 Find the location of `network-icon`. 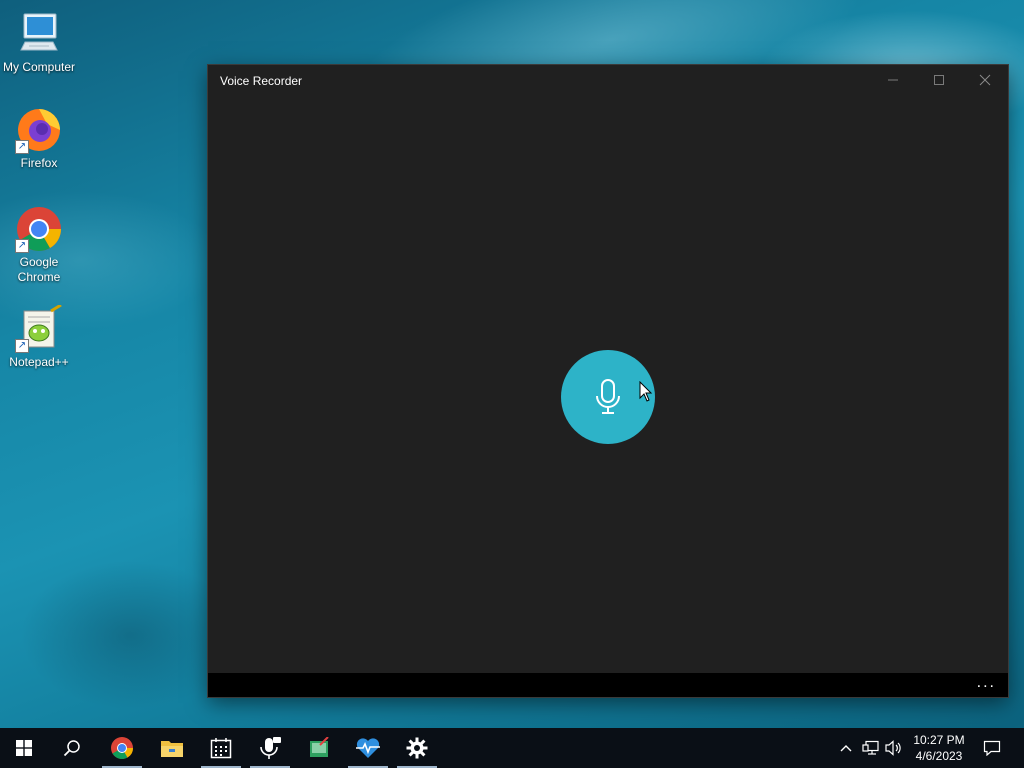

network-icon is located at coordinates (870, 747).